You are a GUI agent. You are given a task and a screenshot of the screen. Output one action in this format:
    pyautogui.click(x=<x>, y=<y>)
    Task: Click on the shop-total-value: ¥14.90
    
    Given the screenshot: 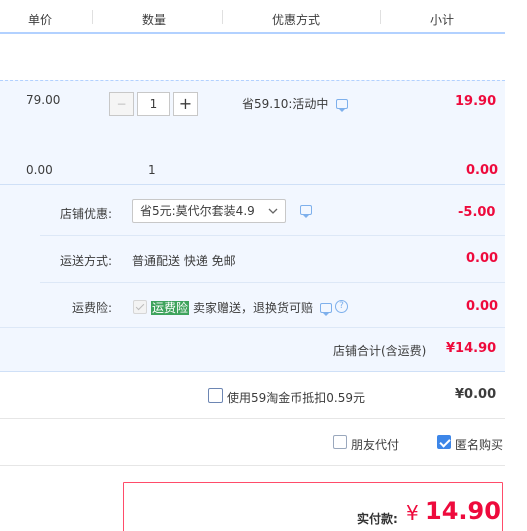 What is the action you would take?
    pyautogui.click(x=471, y=348)
    